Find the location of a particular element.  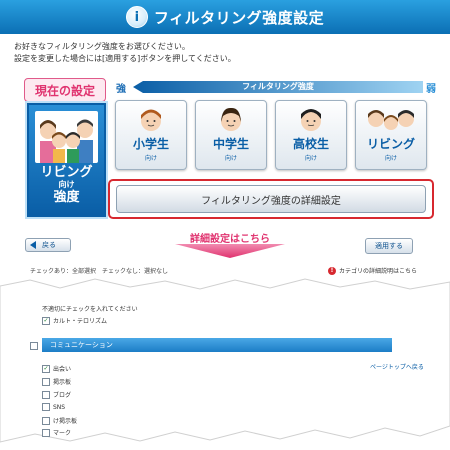

category-checkbox-row: 掲示板 is located at coordinates (56, 381).